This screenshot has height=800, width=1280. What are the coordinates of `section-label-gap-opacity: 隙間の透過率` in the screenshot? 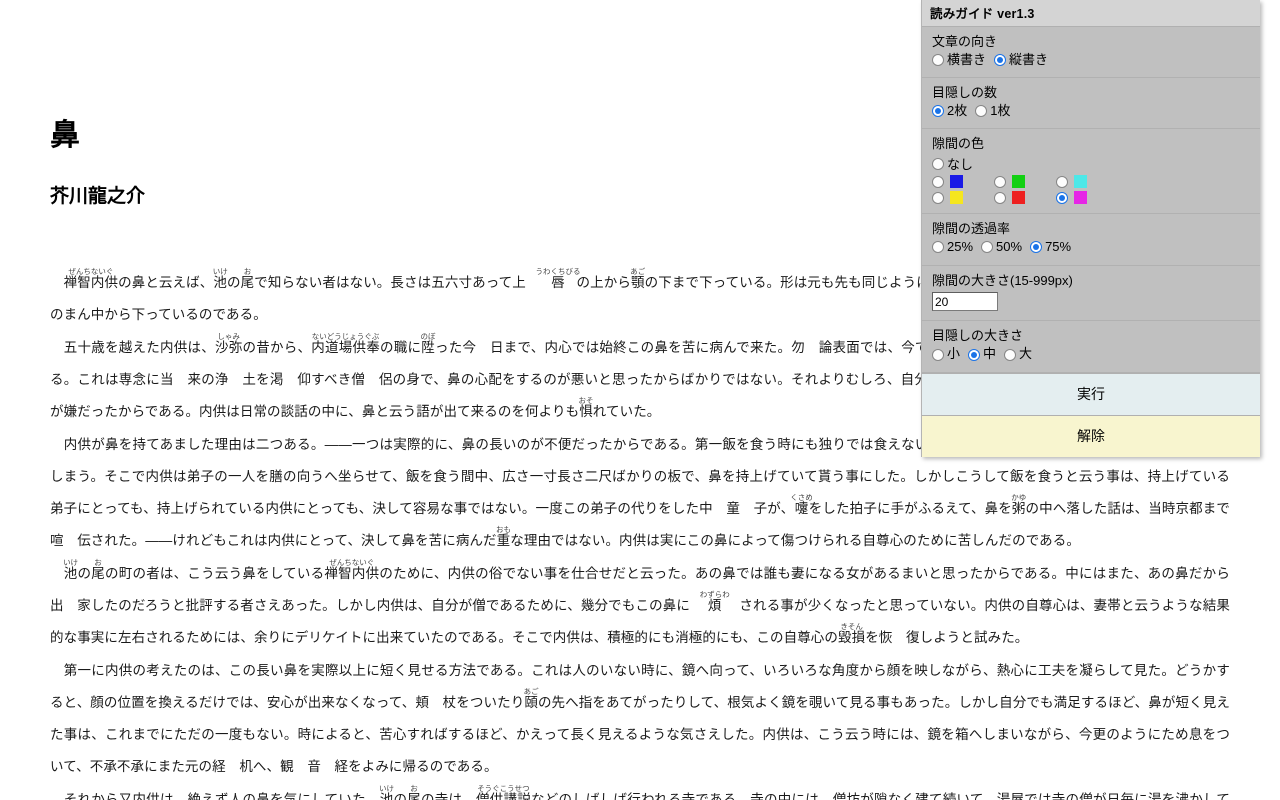 It's located at (971, 229).